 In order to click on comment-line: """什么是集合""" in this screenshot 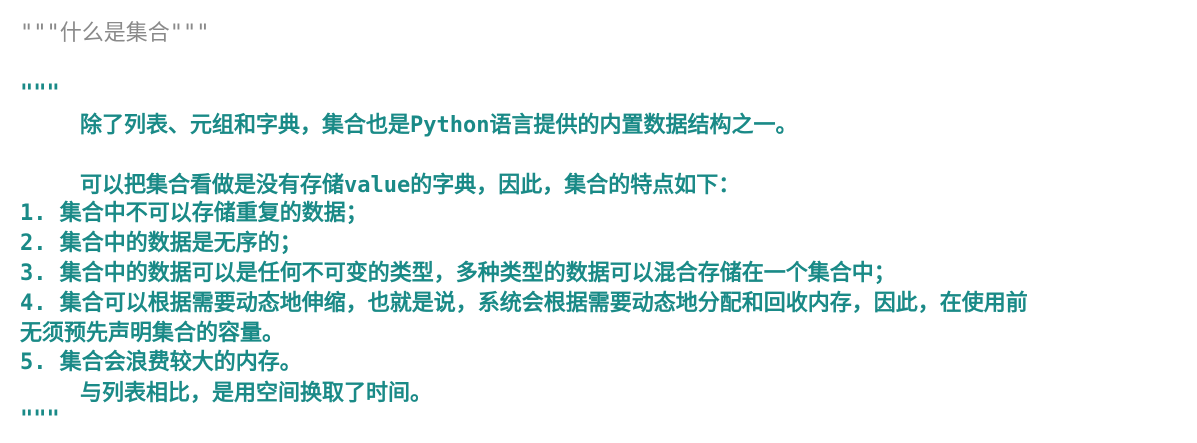, I will do `click(115, 33)`.